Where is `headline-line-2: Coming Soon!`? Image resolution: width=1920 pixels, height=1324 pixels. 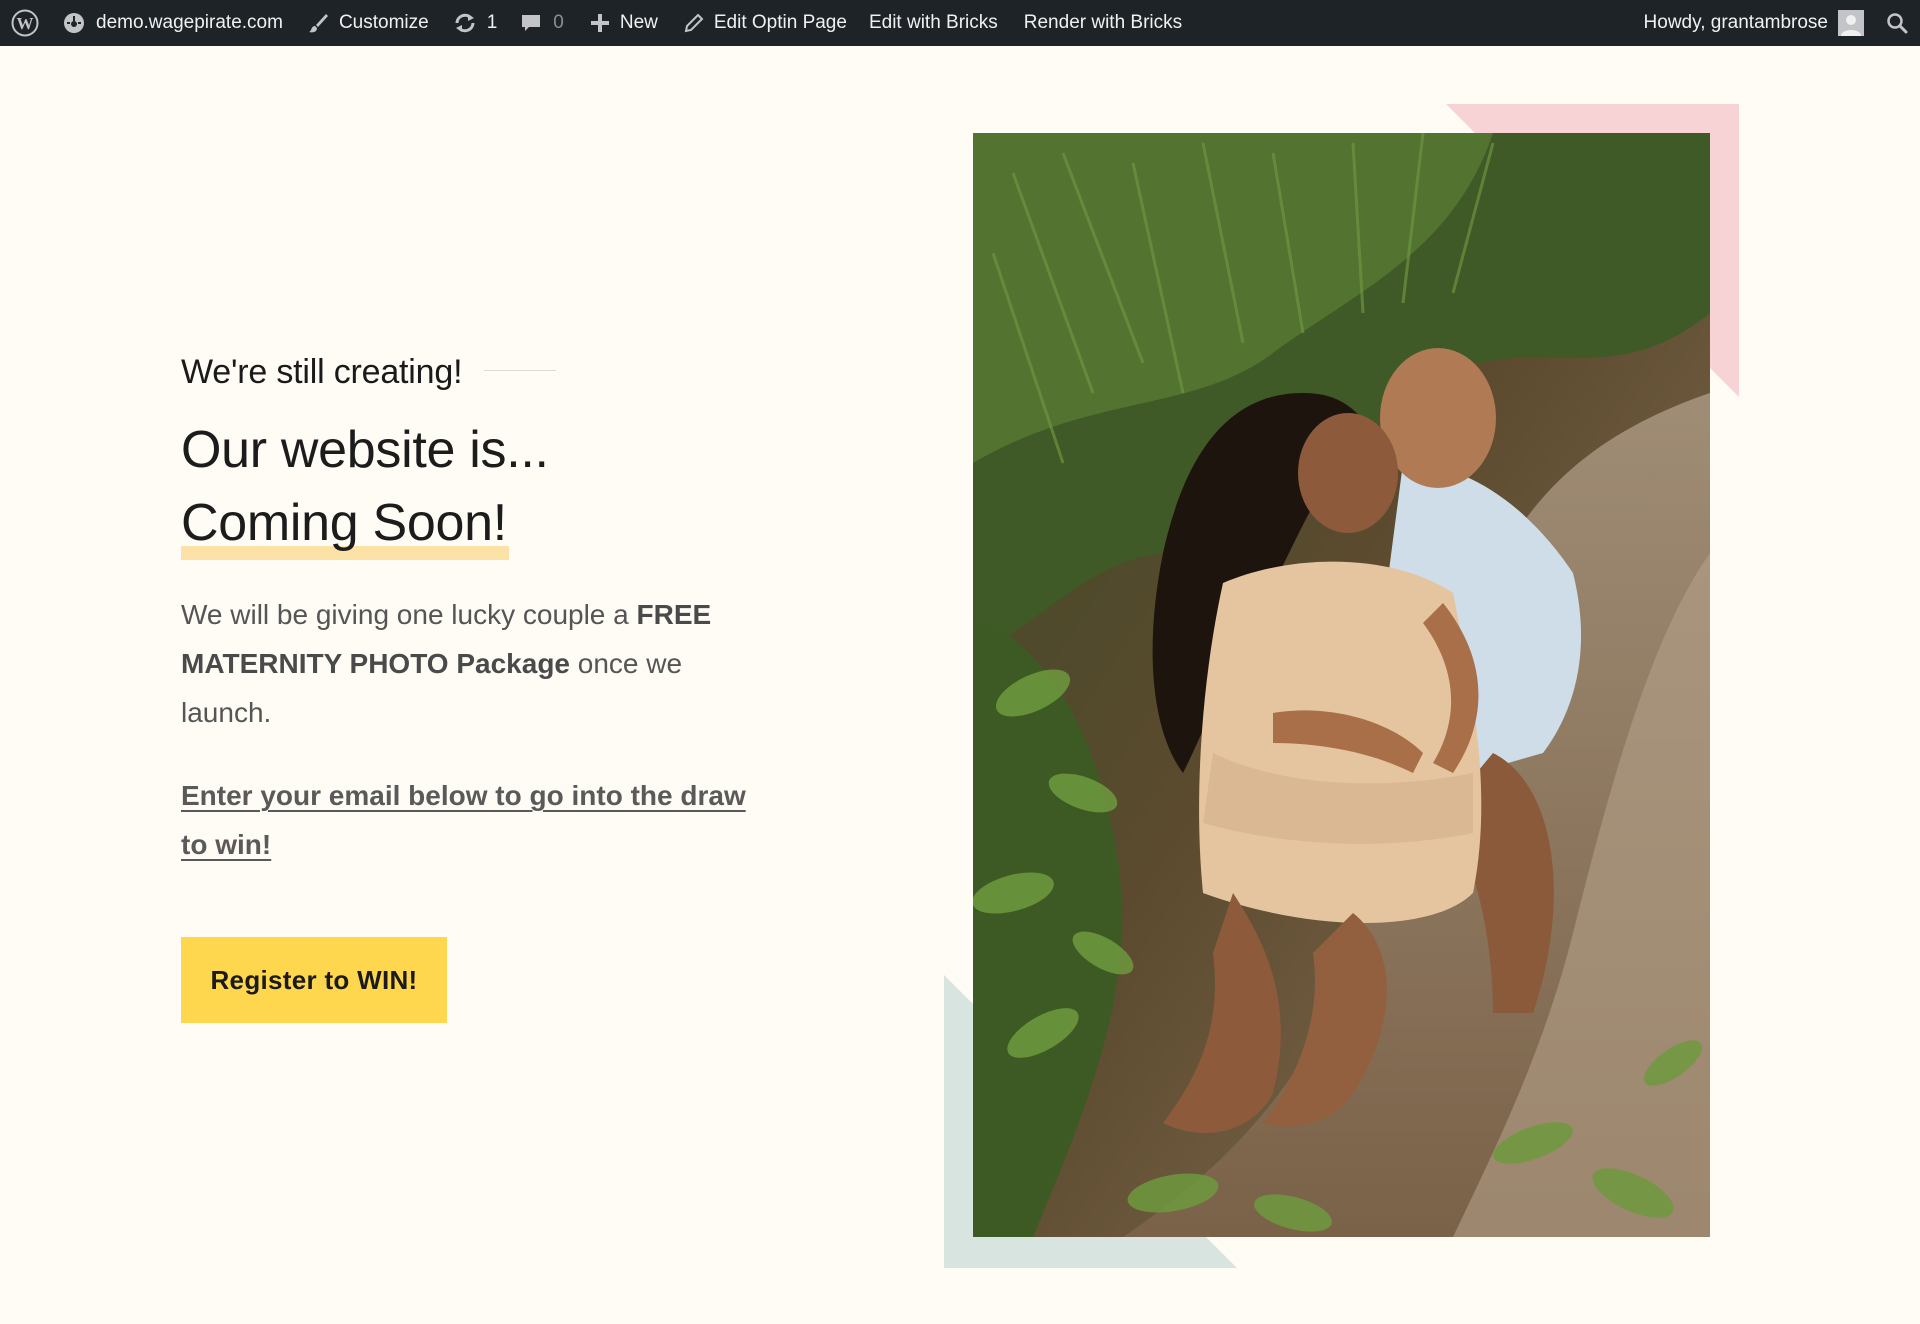
headline-line-2: Coming Soon! is located at coordinates (345, 523).